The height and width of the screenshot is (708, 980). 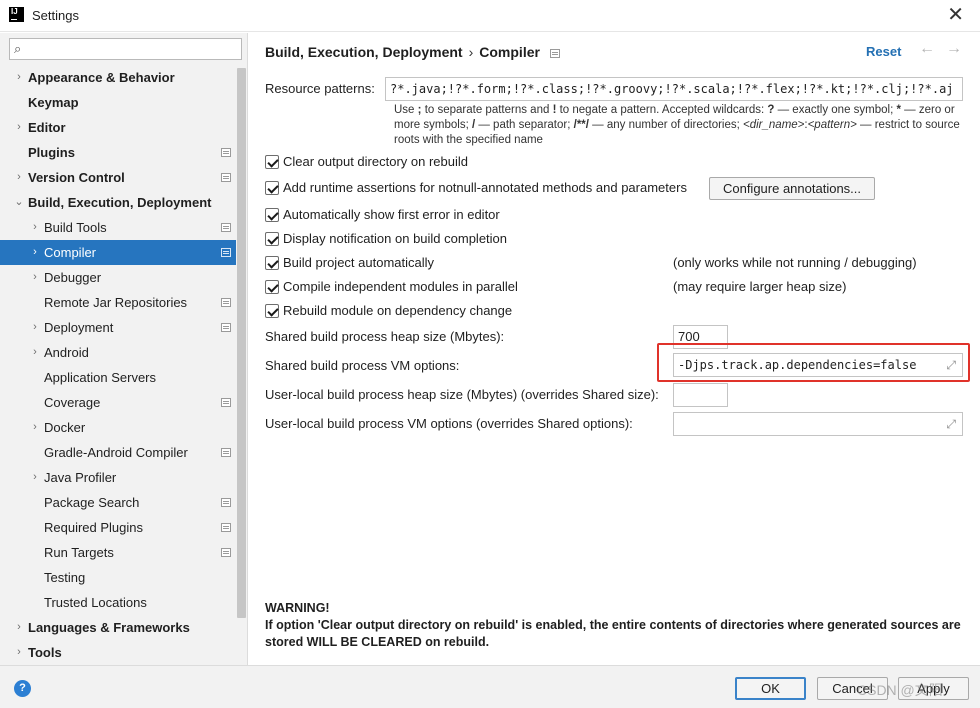 I want to click on sidebar-item-compiler: › Compiler, so click(x=118, y=252).